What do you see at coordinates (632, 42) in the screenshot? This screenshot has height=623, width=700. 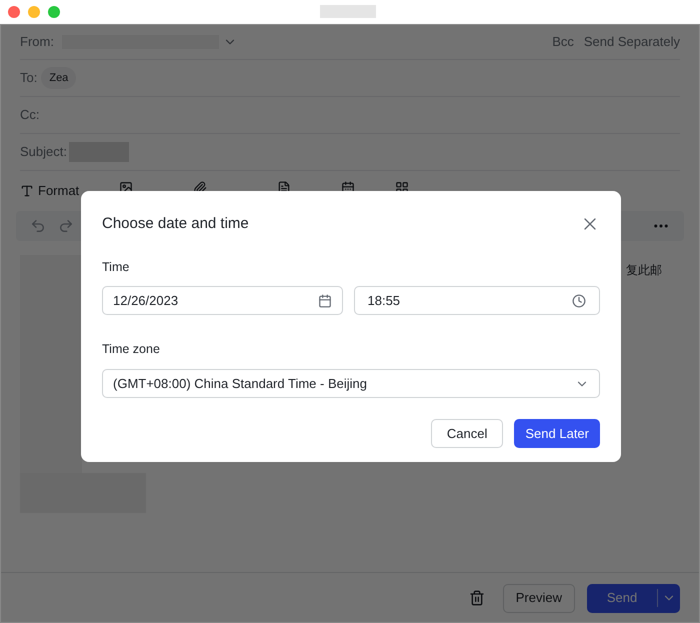 I see `send-separately-link: Send Separately` at bounding box center [632, 42].